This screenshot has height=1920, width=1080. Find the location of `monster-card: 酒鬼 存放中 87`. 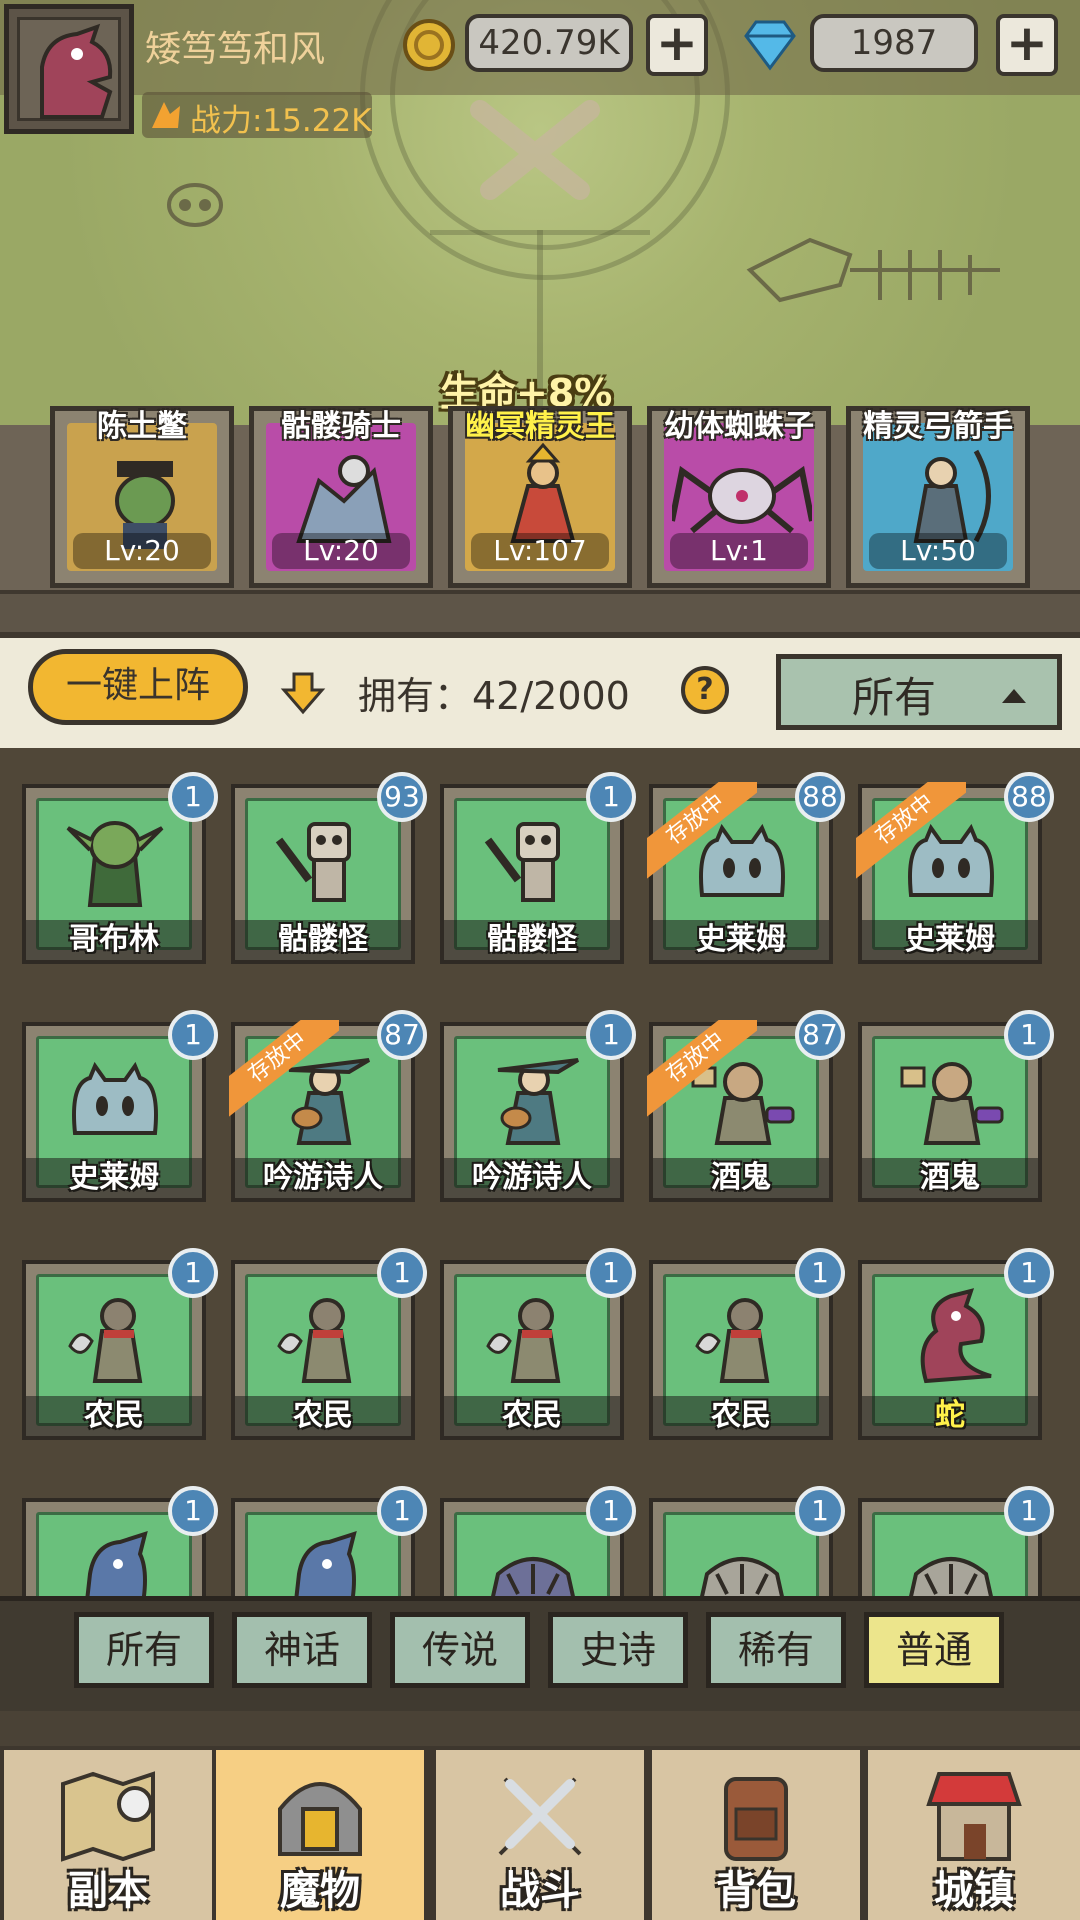

monster-card: 酒鬼 存放中 87 is located at coordinates (746, 1106).